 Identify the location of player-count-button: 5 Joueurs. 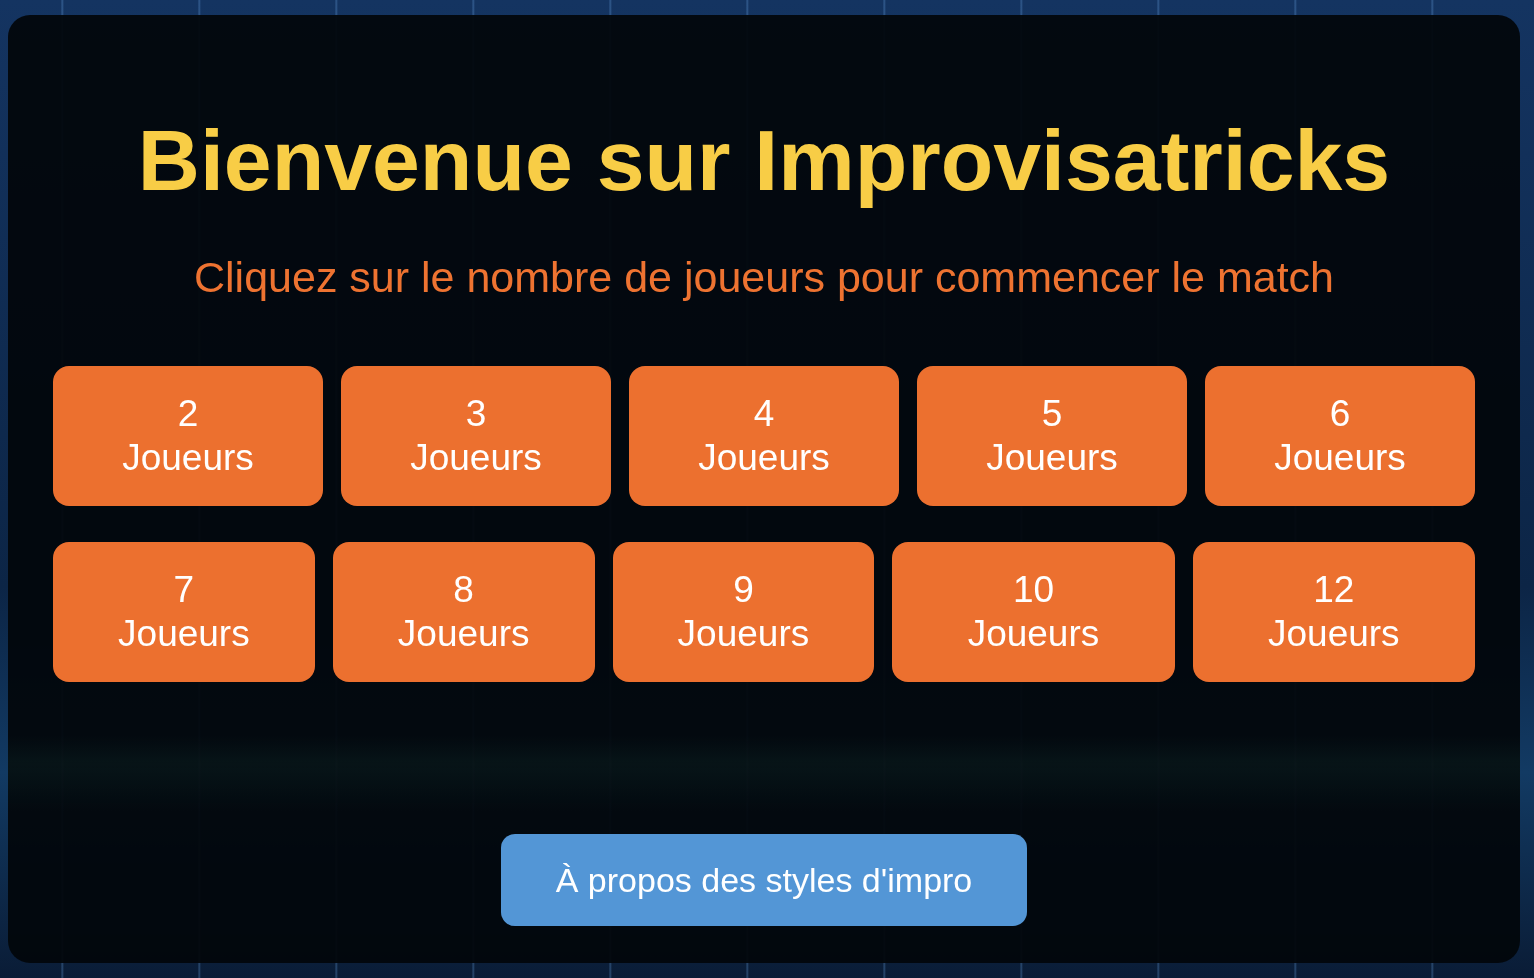
(1052, 436).